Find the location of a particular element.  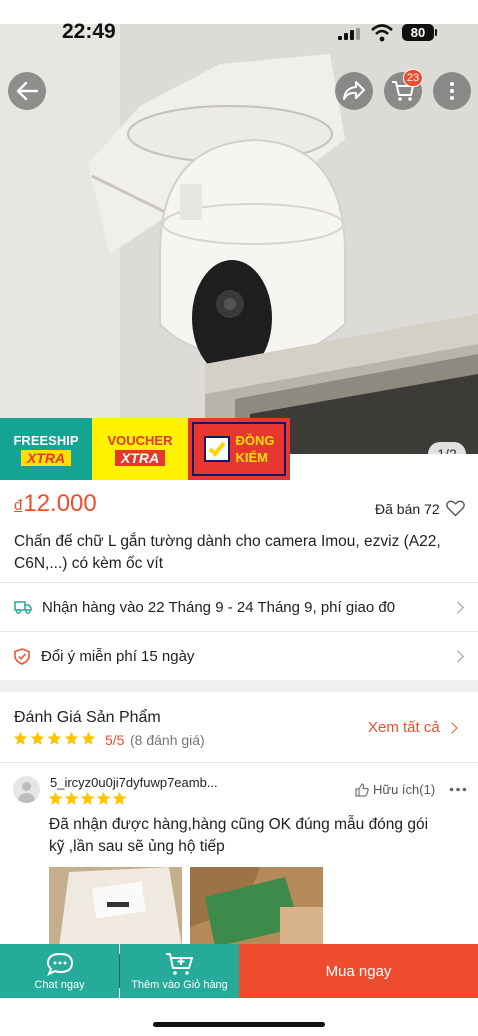

battery-level: 80 is located at coordinates (418, 32).